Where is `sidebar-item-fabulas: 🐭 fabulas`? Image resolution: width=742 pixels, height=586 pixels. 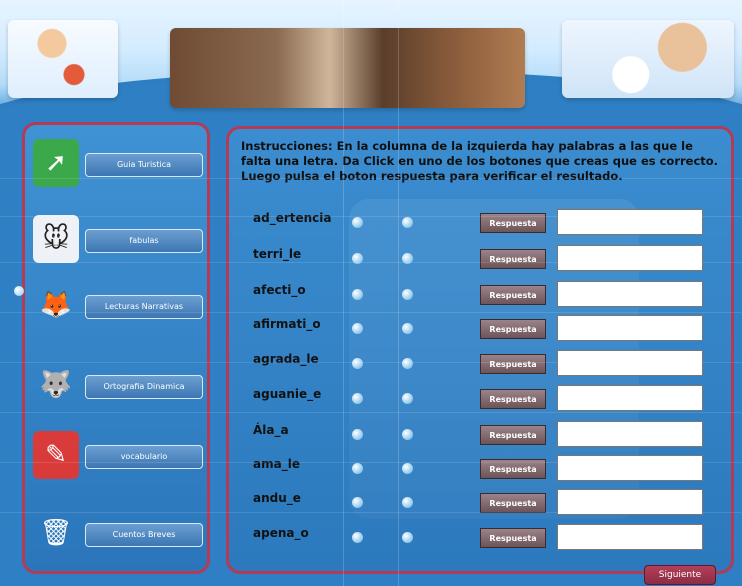
sidebar-item-fabulas: 🐭 fabulas is located at coordinates (116, 245).